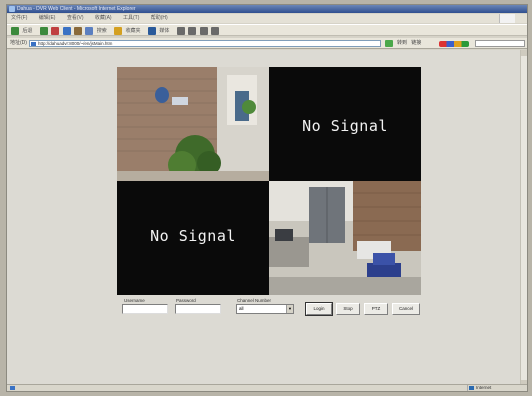 This screenshot has width=532, height=396. I want to click on video-channel-3: No Signal, so click(193, 238).